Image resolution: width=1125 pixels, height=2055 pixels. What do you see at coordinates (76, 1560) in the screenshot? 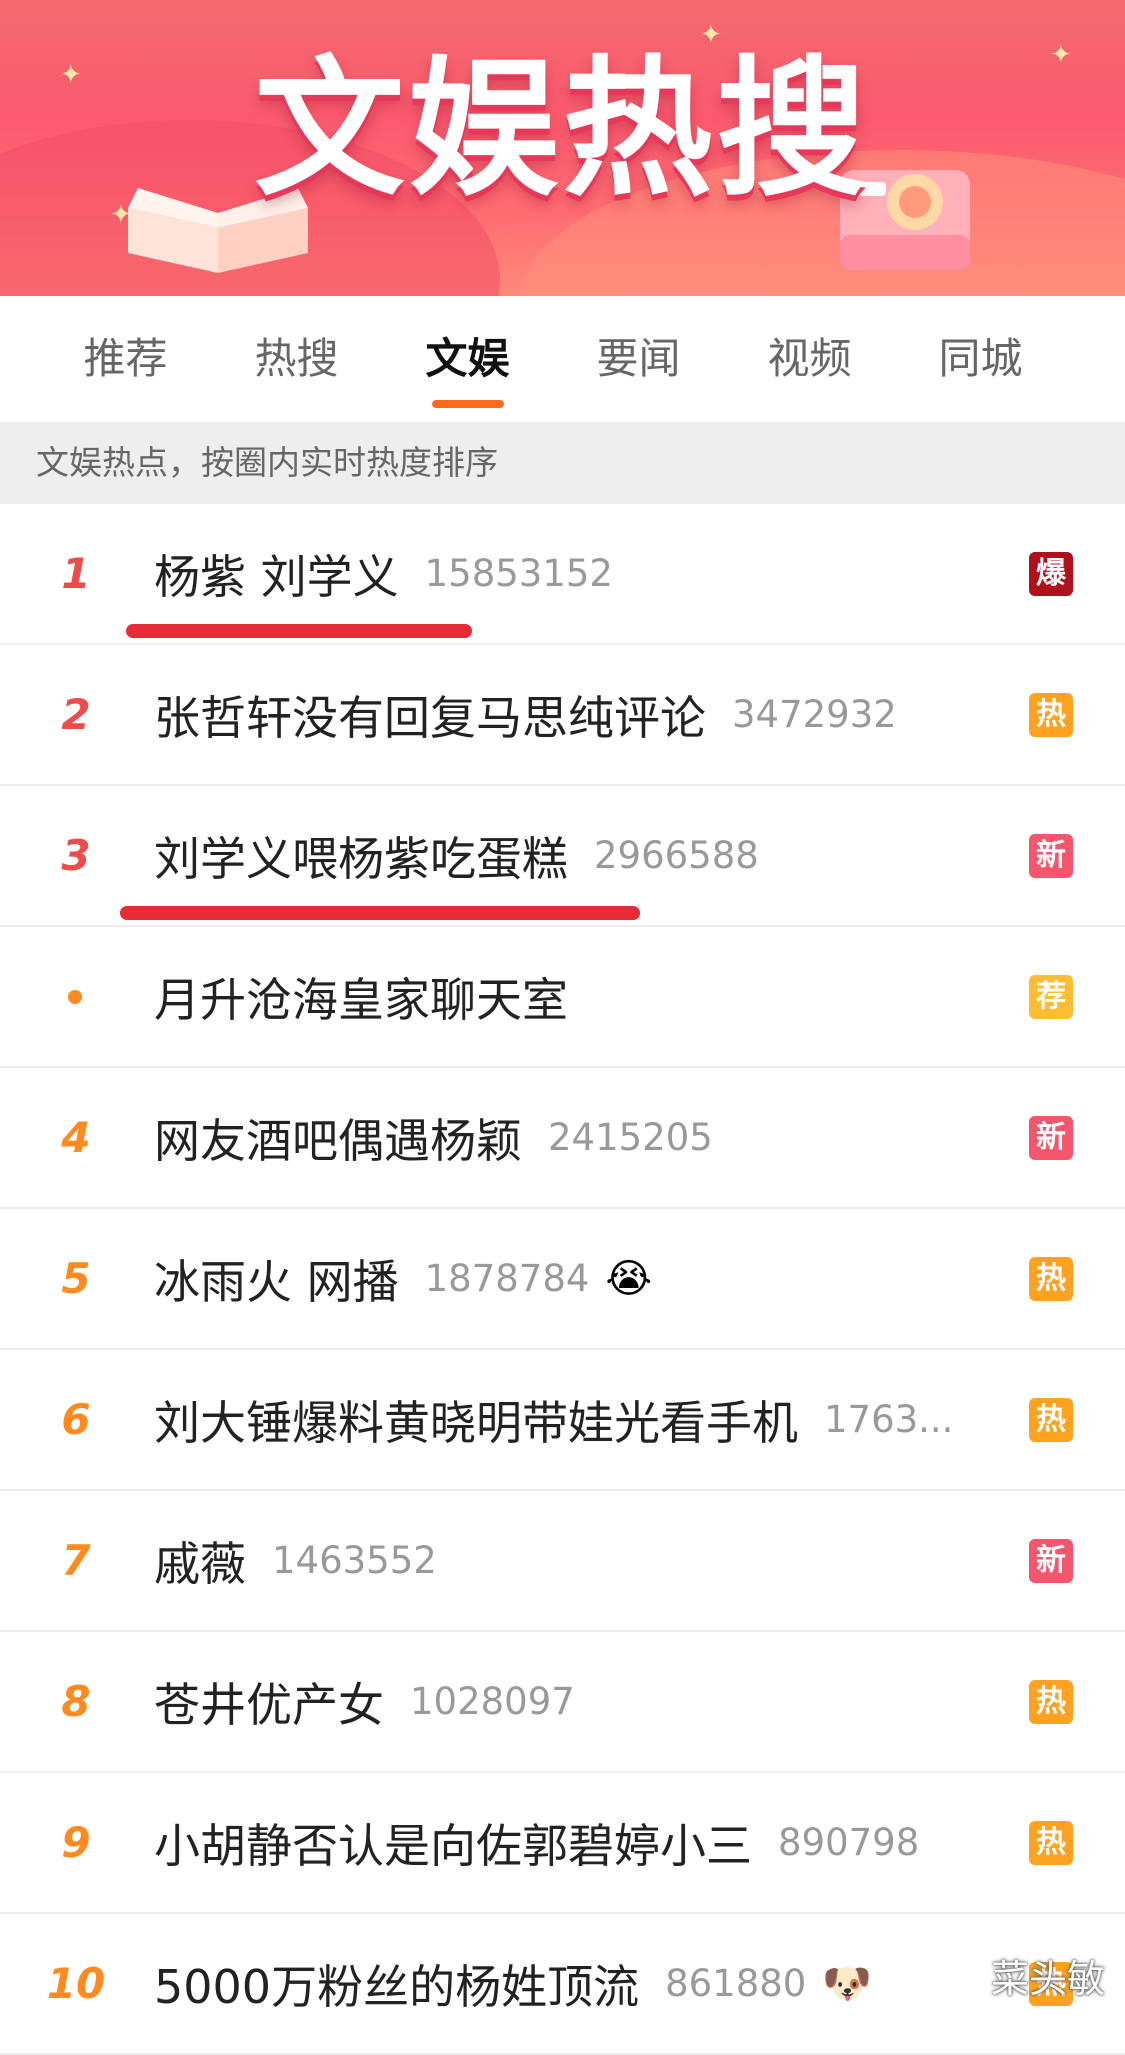
I see `rank-number: 7` at bounding box center [76, 1560].